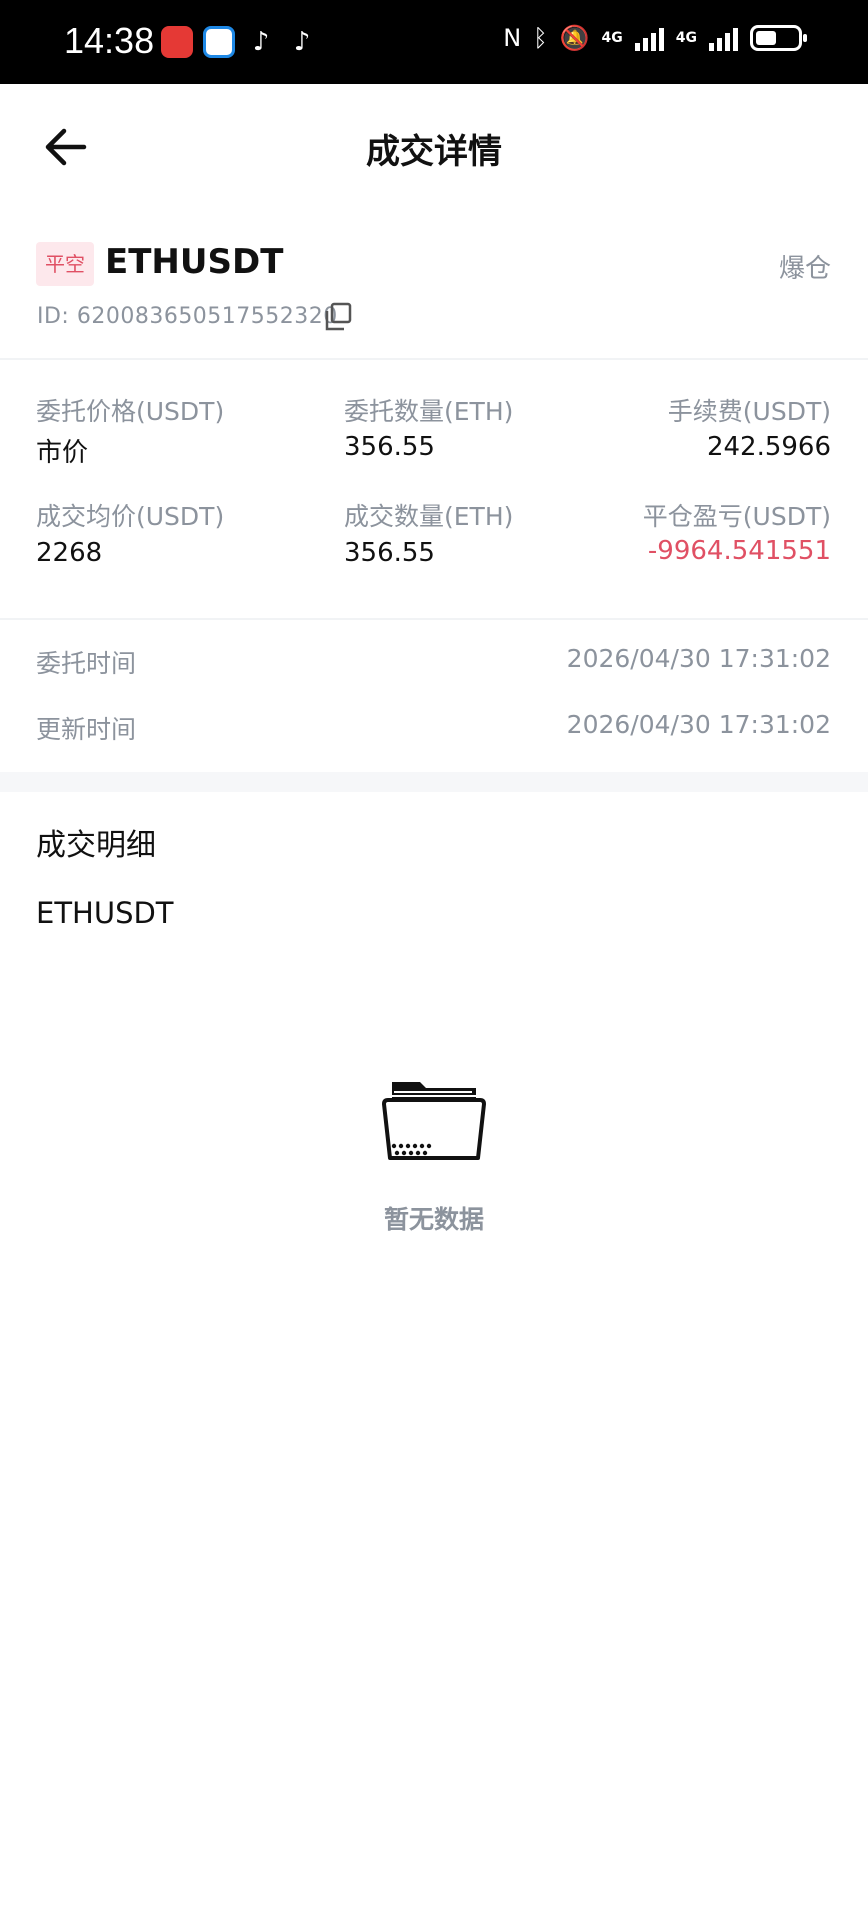 The height and width of the screenshot is (1920, 868). Describe the element at coordinates (434, 1121) in the screenshot. I see `empty-folder-icon` at that location.